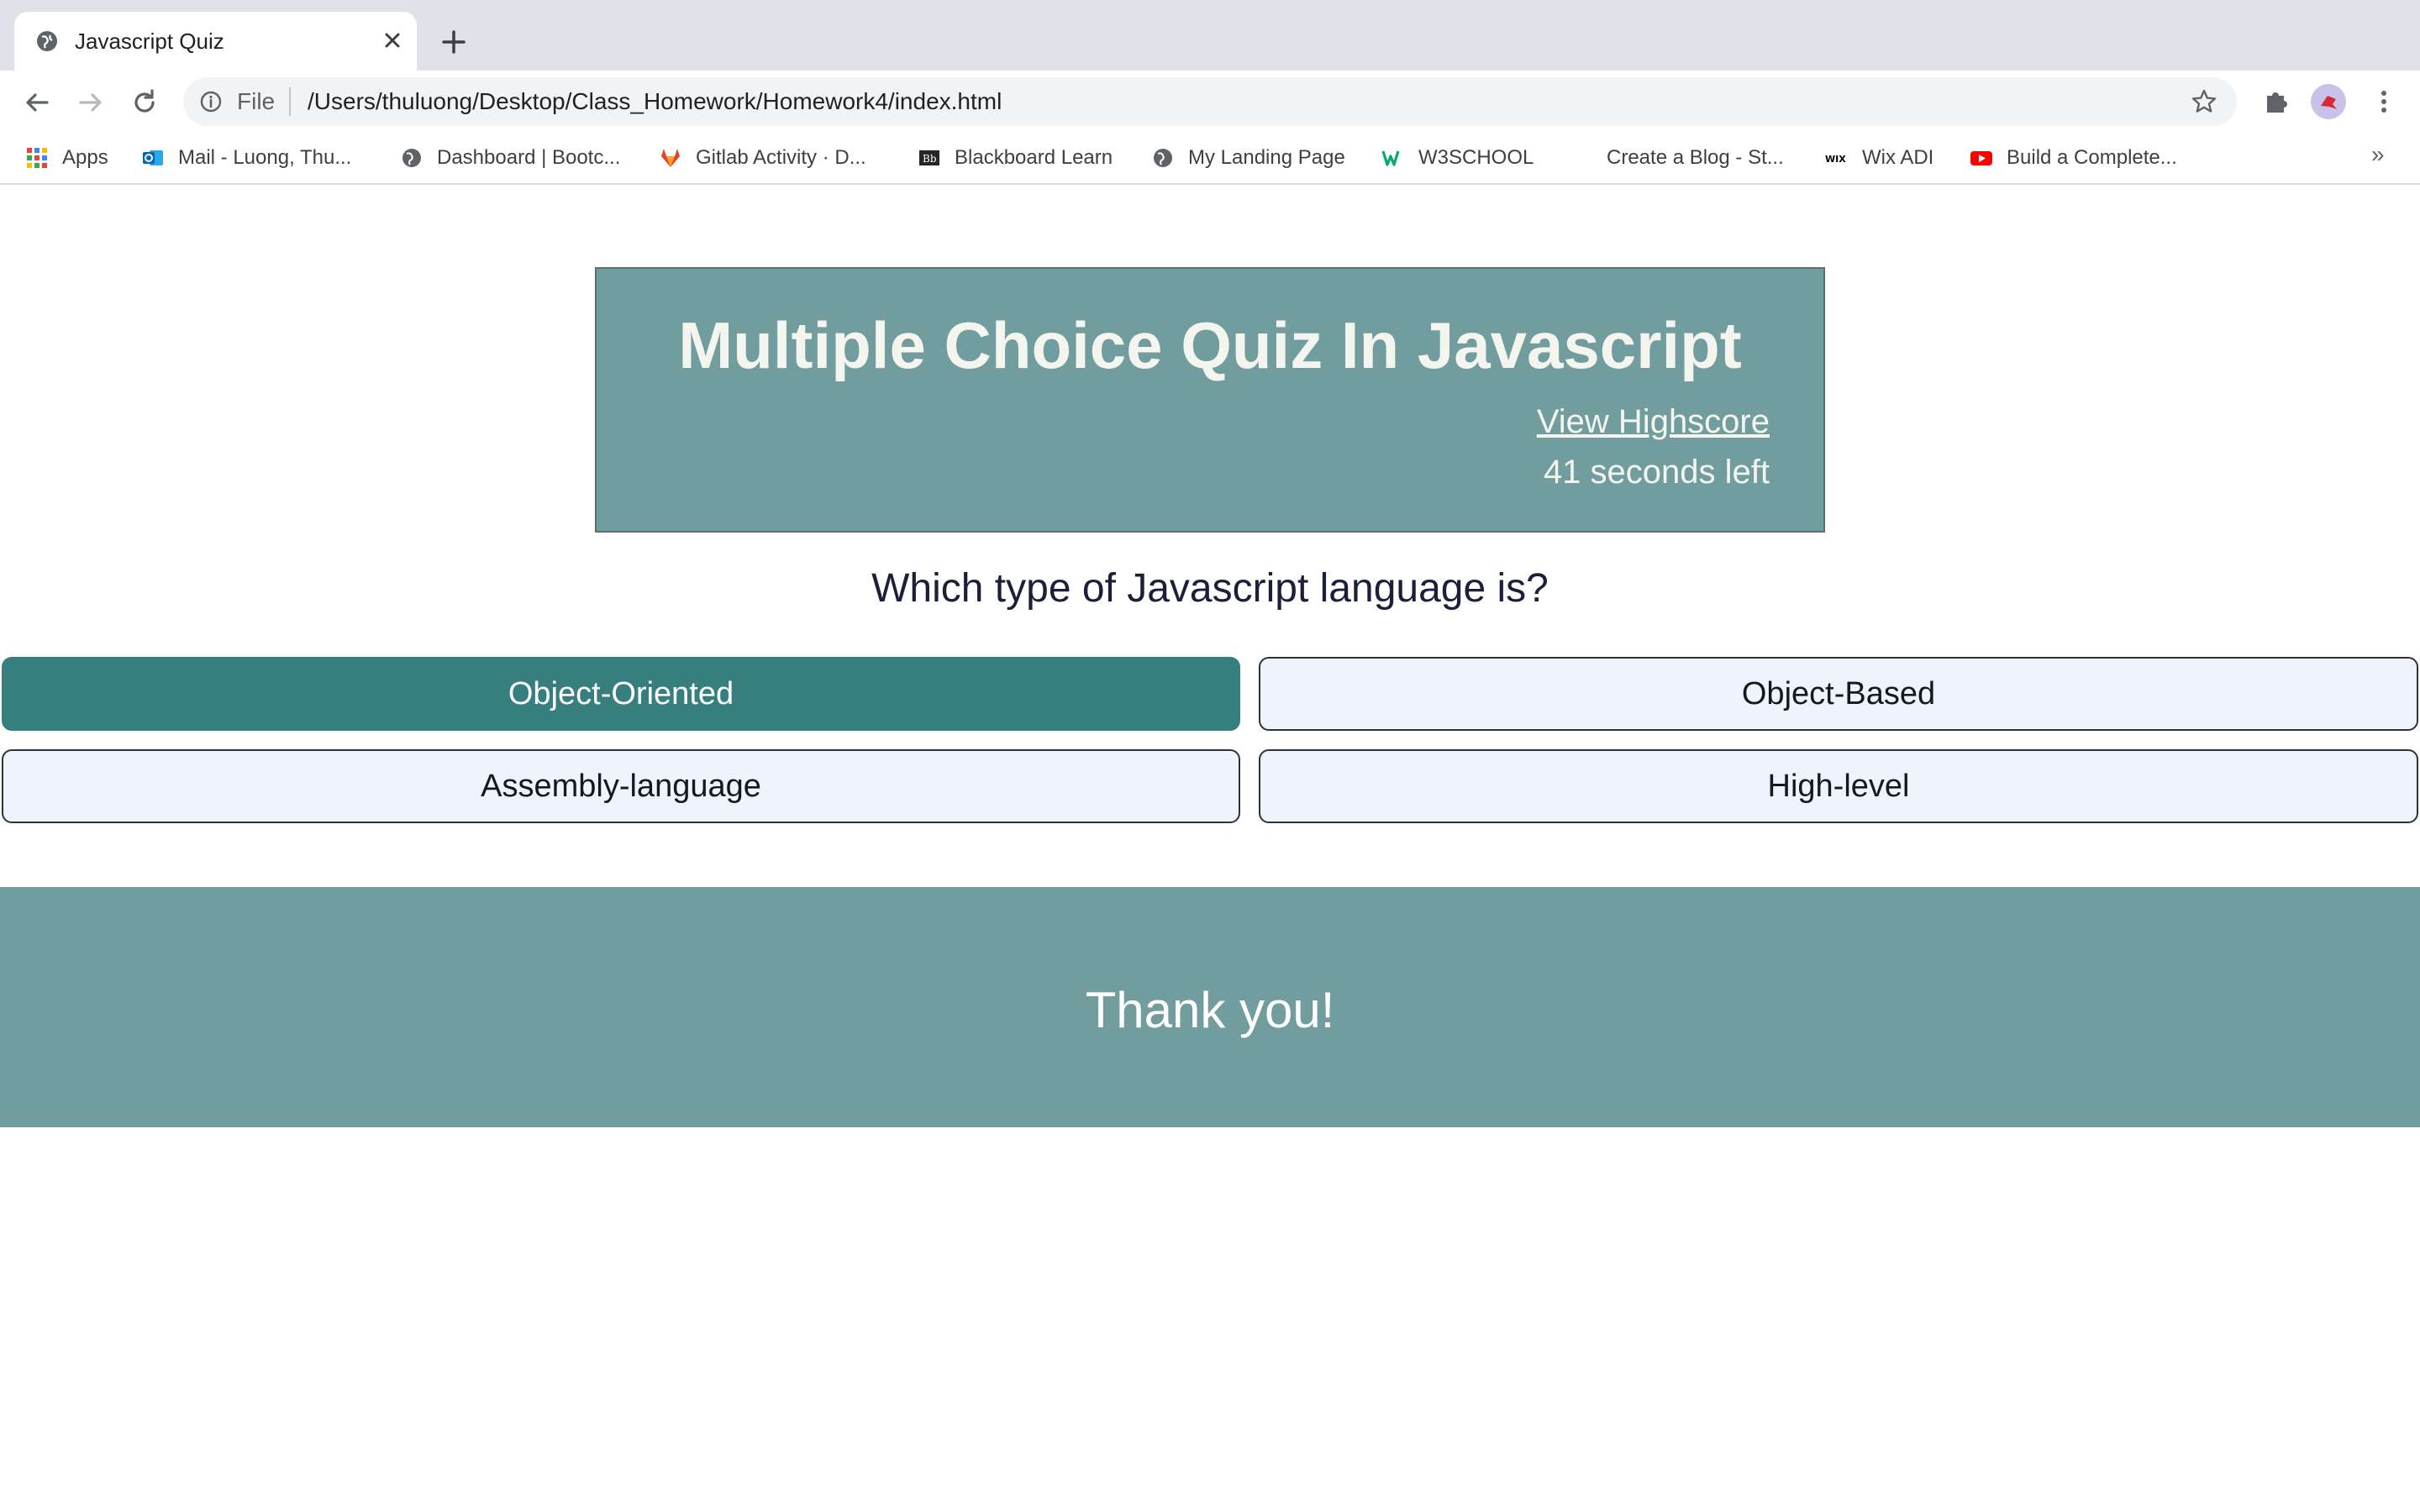 This screenshot has width=2420, height=1512. Describe the element at coordinates (454, 42) in the screenshot. I see `plus-icon` at that location.